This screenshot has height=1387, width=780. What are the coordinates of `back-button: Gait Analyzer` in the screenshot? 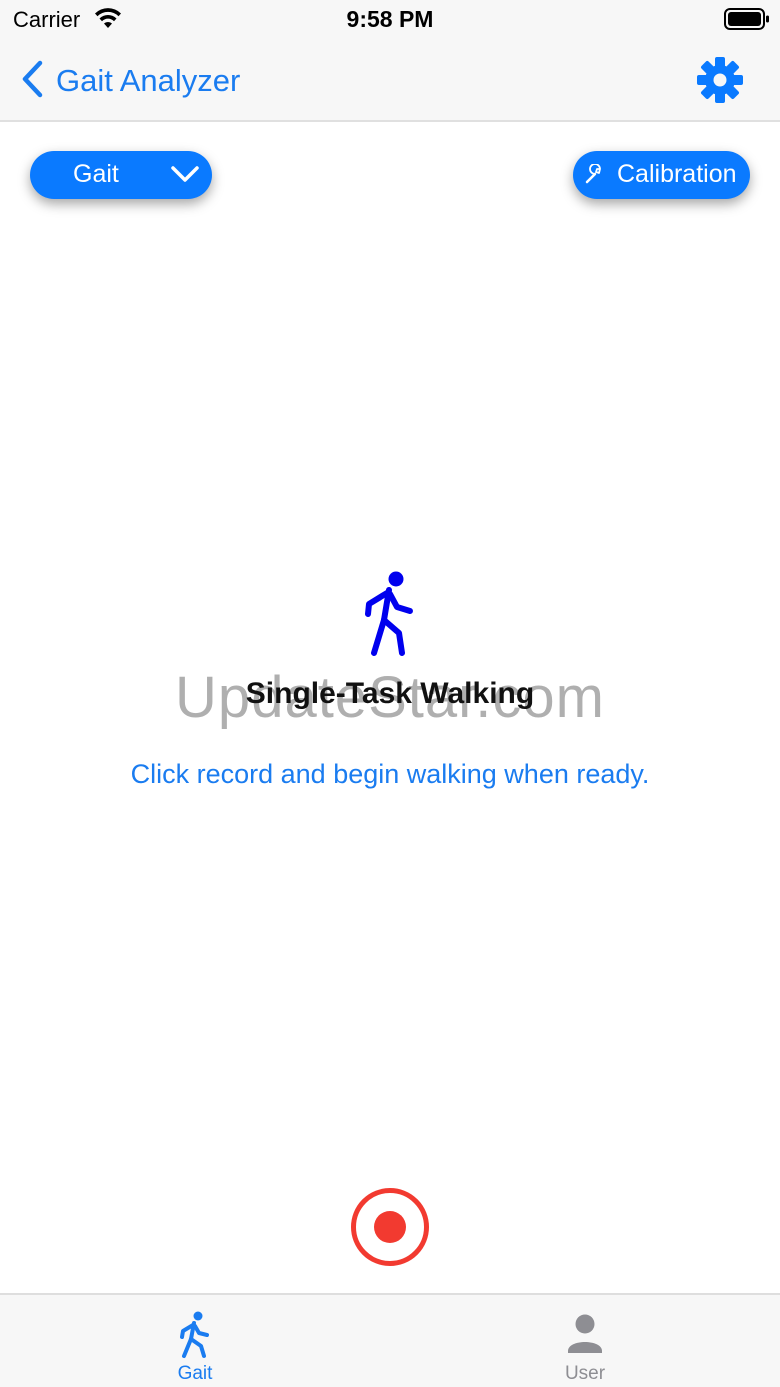 It's located at (130, 81).